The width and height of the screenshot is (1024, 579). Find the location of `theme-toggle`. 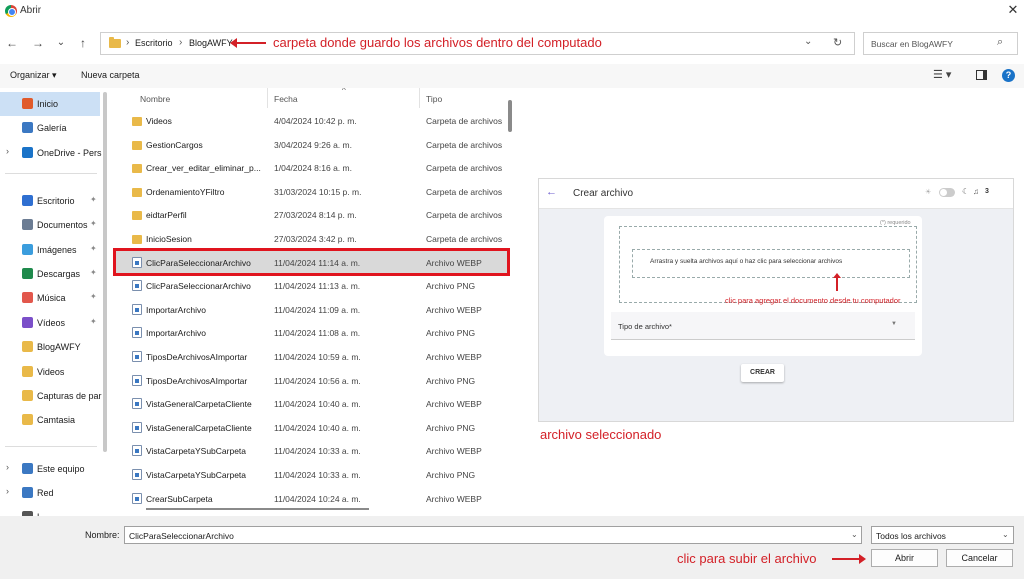

theme-toggle is located at coordinates (947, 192).